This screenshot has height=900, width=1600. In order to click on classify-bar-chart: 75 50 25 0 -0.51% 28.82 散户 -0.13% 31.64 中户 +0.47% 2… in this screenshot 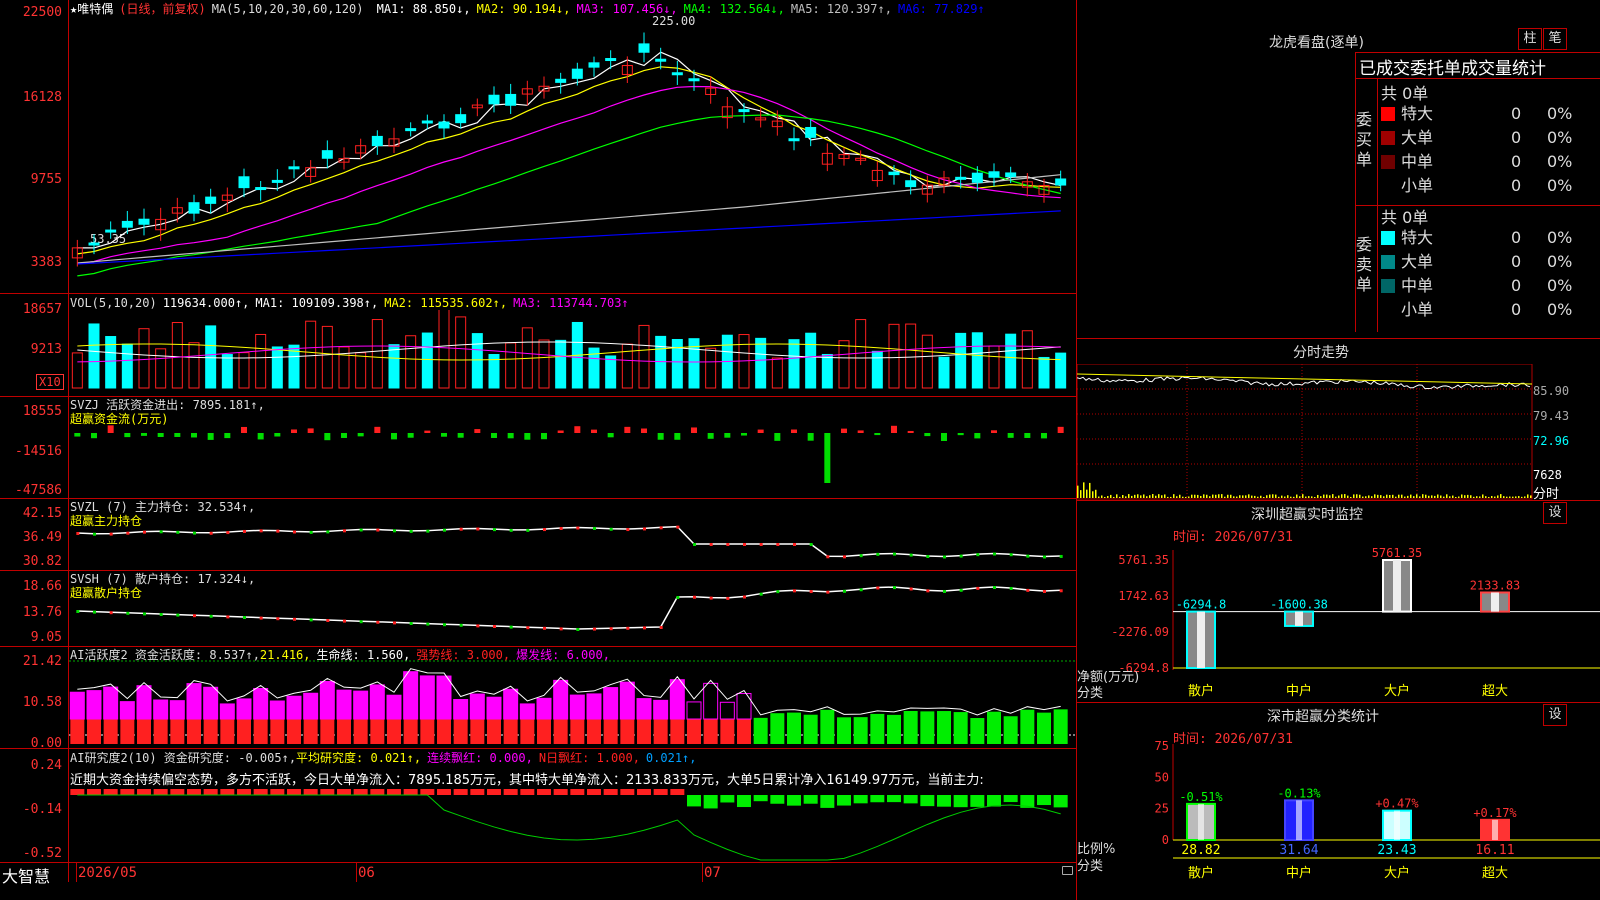, I will do `click(1338, 820)`.